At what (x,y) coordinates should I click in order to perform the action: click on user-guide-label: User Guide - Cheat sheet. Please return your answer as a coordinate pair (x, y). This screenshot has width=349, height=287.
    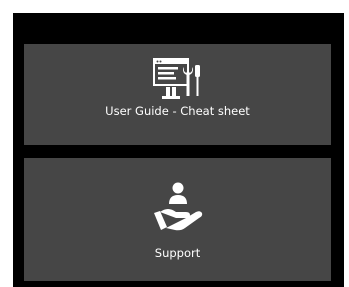
    Looking at the image, I should click on (177, 111).